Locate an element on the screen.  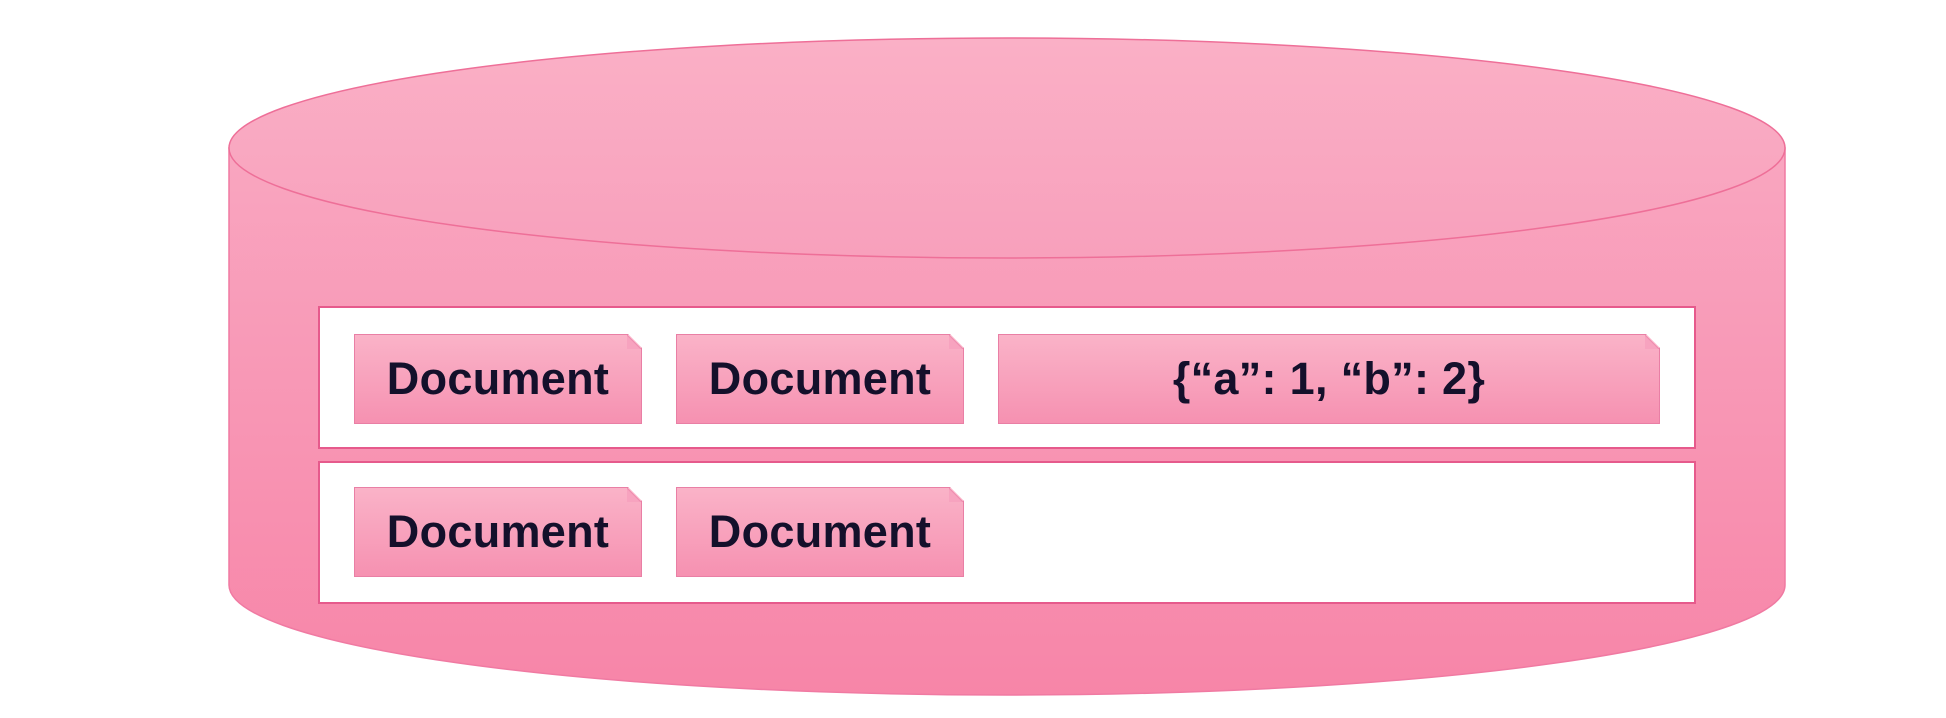
collection-1: Document Document {“a”: 1, “b”: 2} is located at coordinates (1007, 377).